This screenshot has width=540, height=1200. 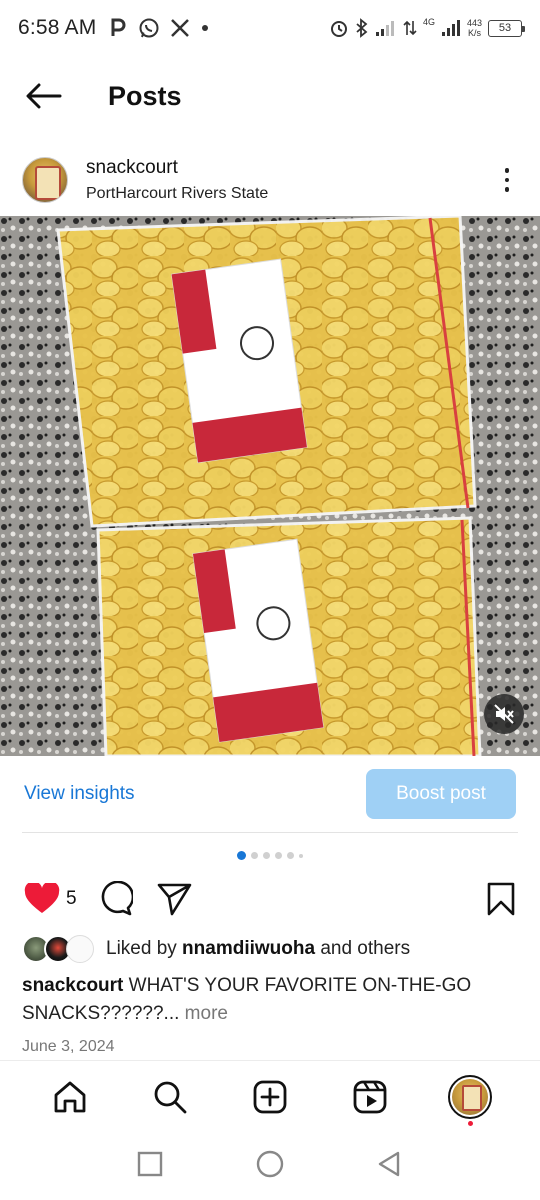 I want to click on network-speed-value: 443, so click(x=474, y=23).